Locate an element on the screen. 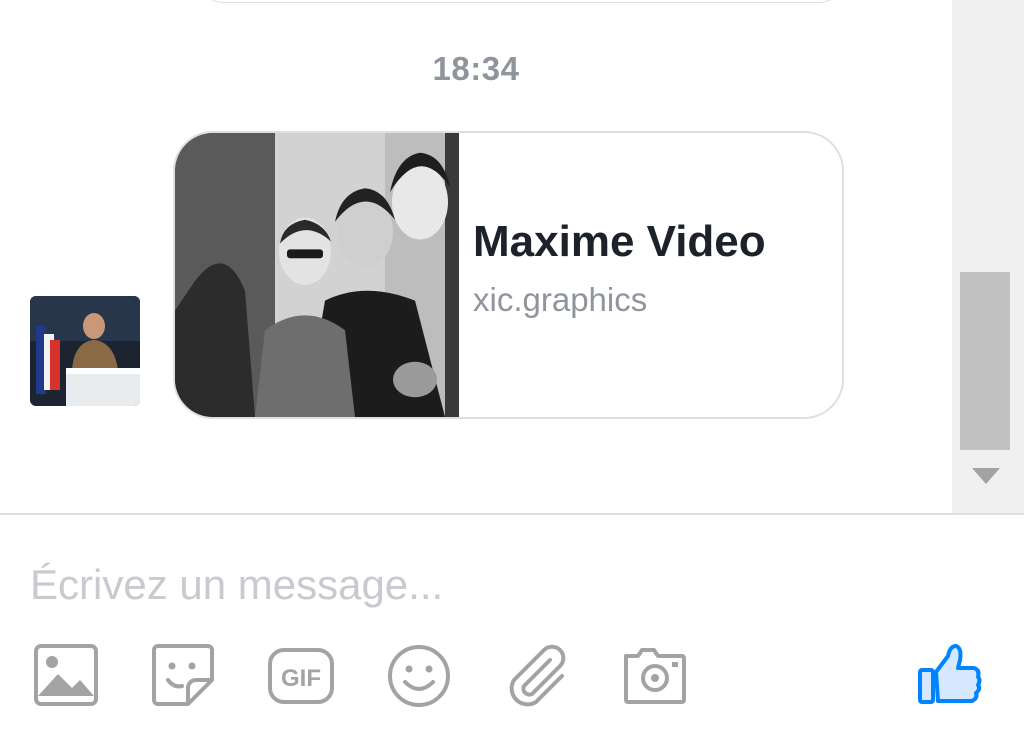 The height and width of the screenshot is (741, 1024). message-timestamp: 18:34 is located at coordinates (476, 68).